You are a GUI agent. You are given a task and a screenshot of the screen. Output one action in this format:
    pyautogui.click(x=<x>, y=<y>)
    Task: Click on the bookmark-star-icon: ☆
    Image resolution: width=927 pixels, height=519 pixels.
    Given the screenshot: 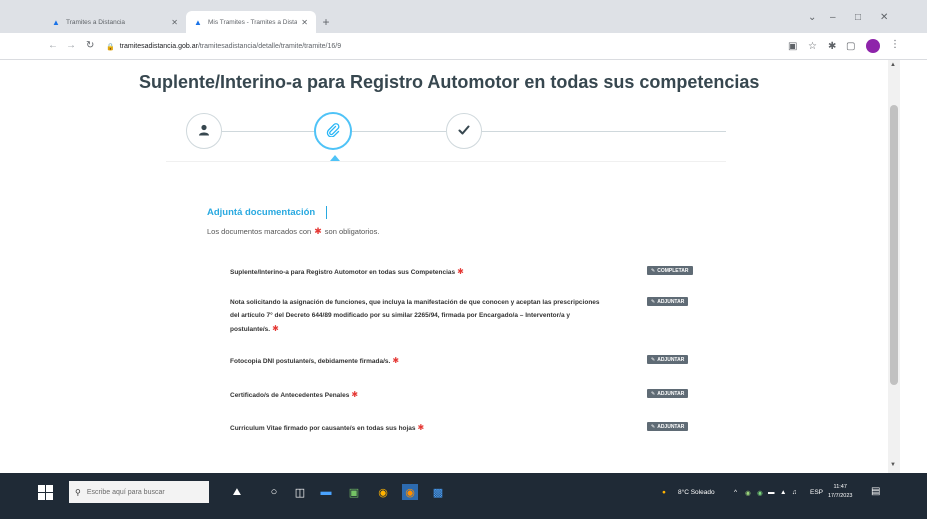 What is the action you would take?
    pyautogui.click(x=812, y=46)
    